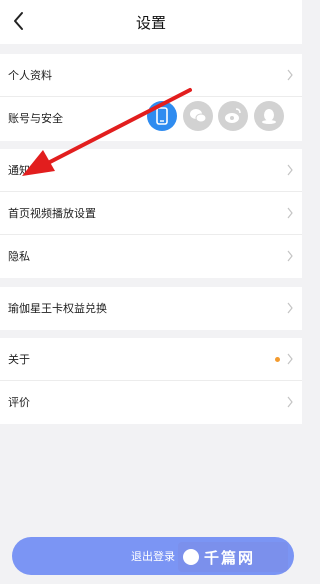 Image resolution: width=320 pixels, height=584 pixels. What do you see at coordinates (19, 402) in the screenshot?
I see `row-label: 评价` at bounding box center [19, 402].